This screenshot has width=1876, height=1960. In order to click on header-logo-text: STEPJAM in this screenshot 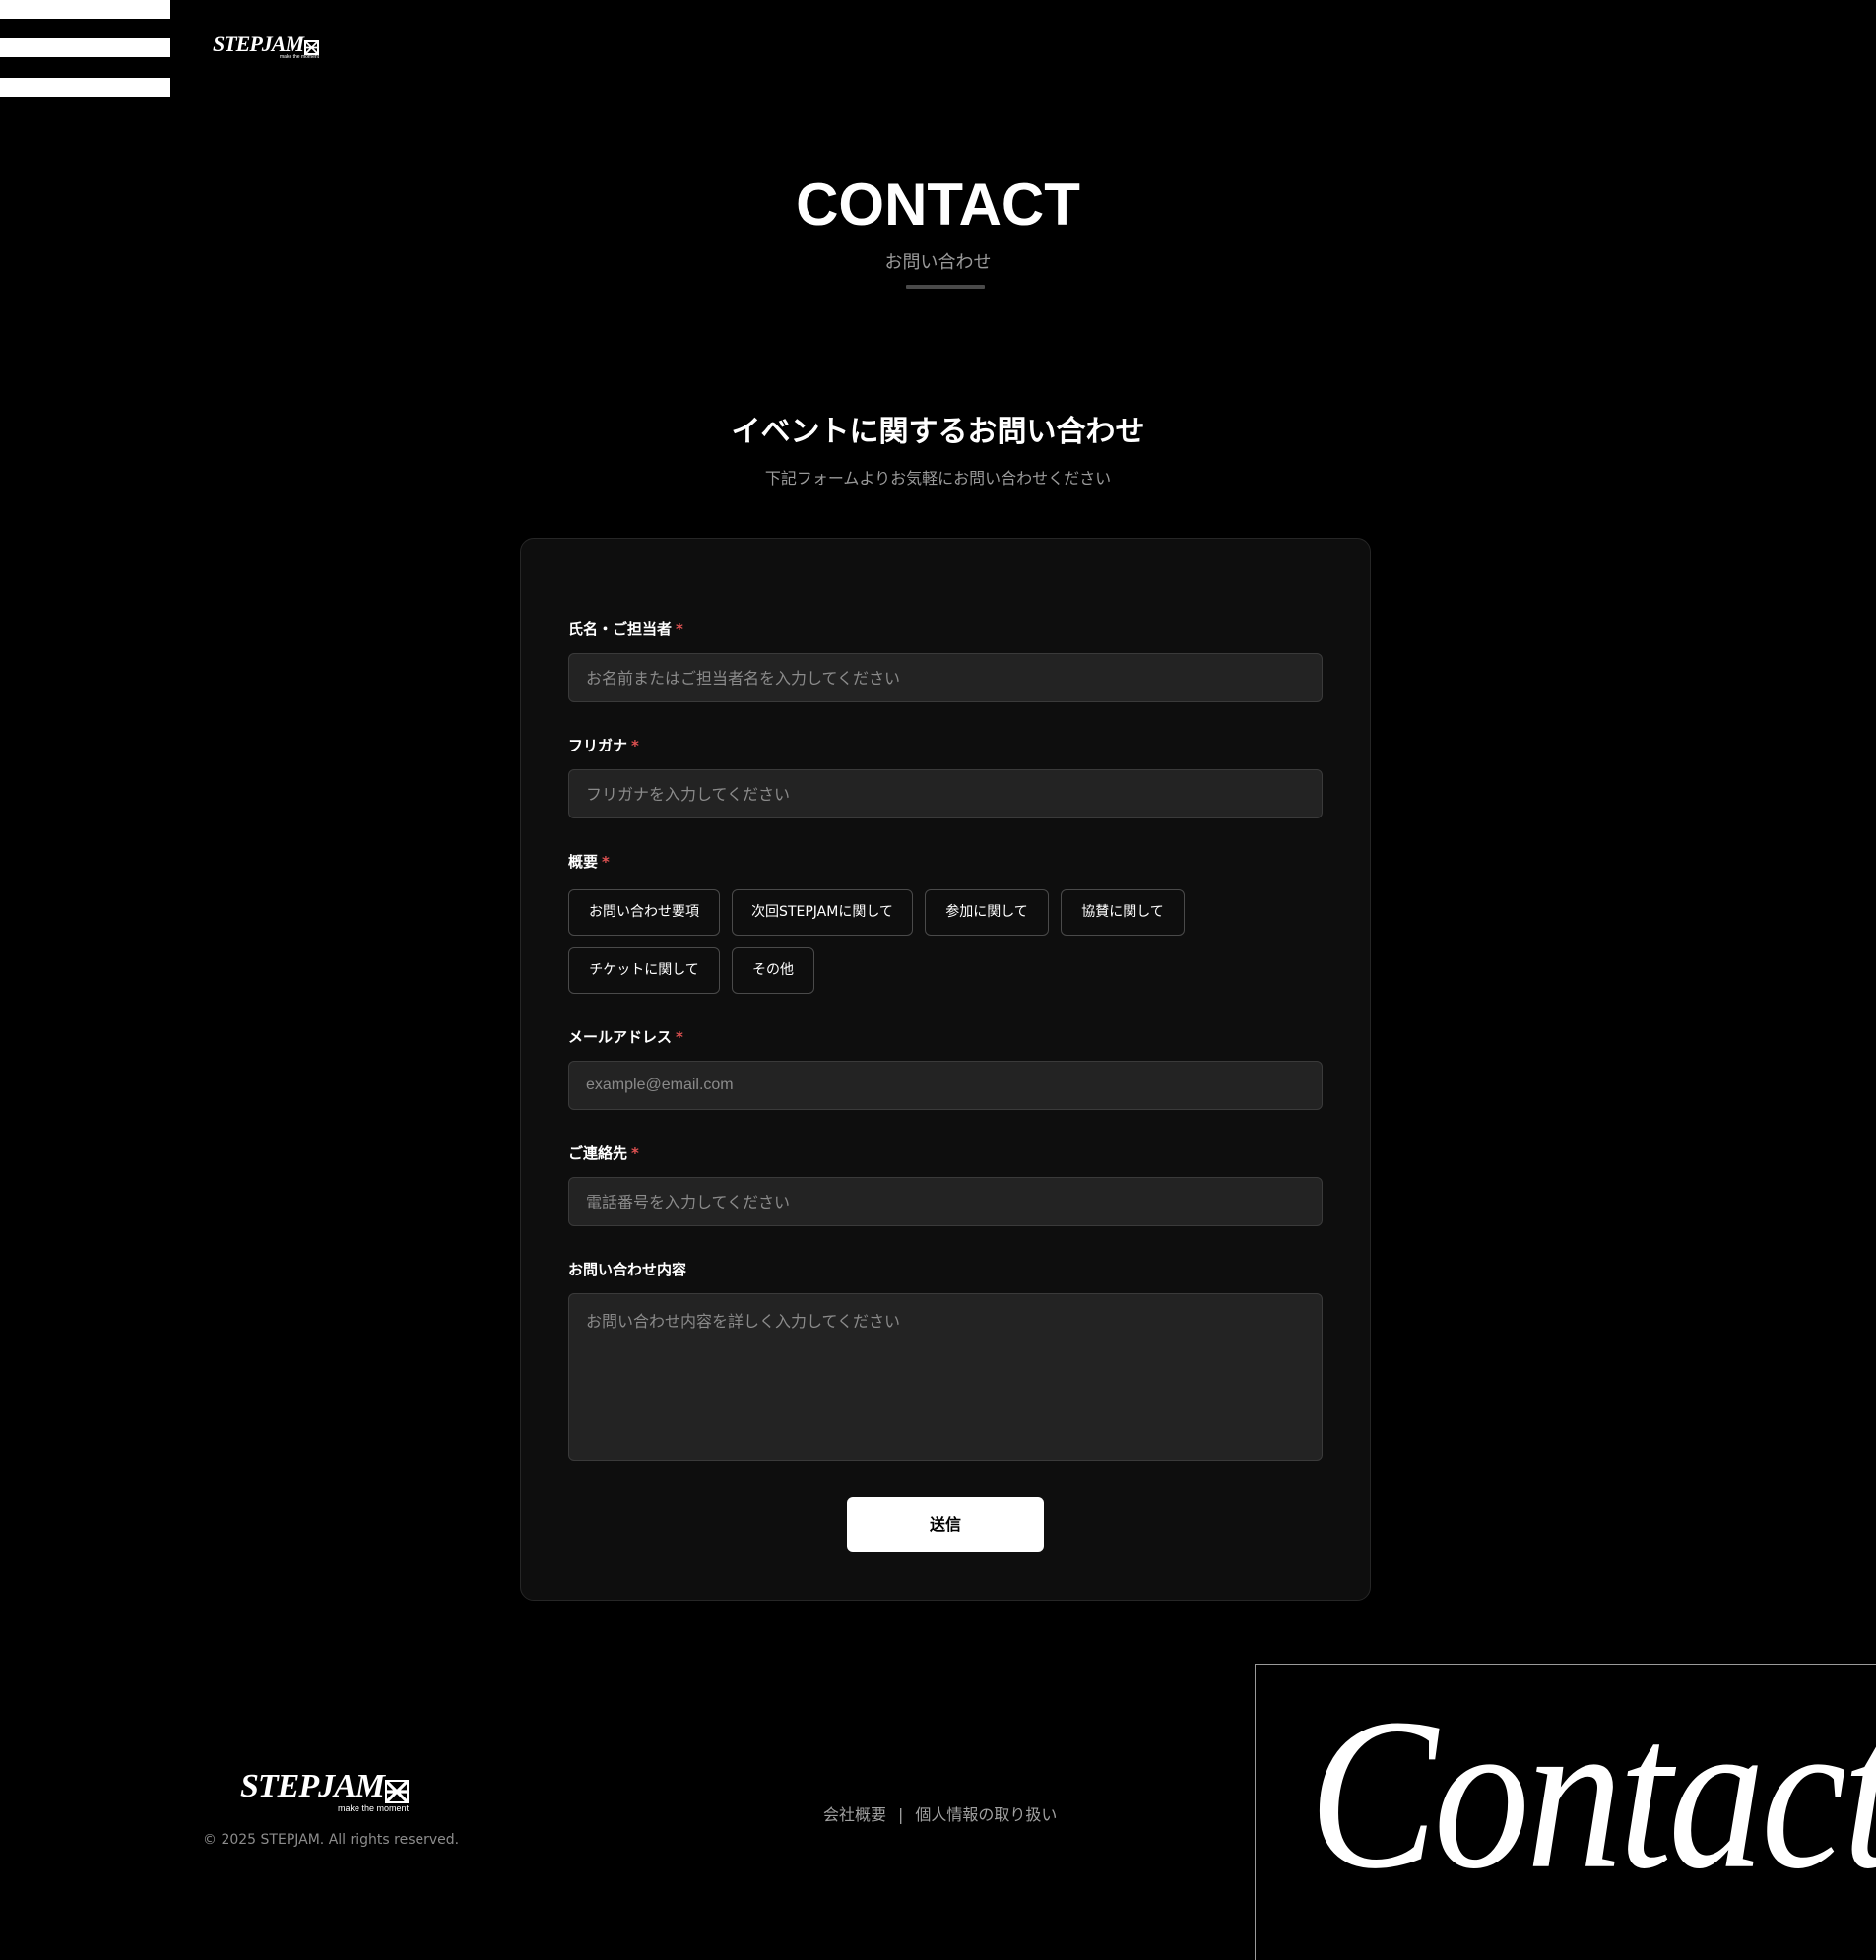, I will do `click(258, 44)`.